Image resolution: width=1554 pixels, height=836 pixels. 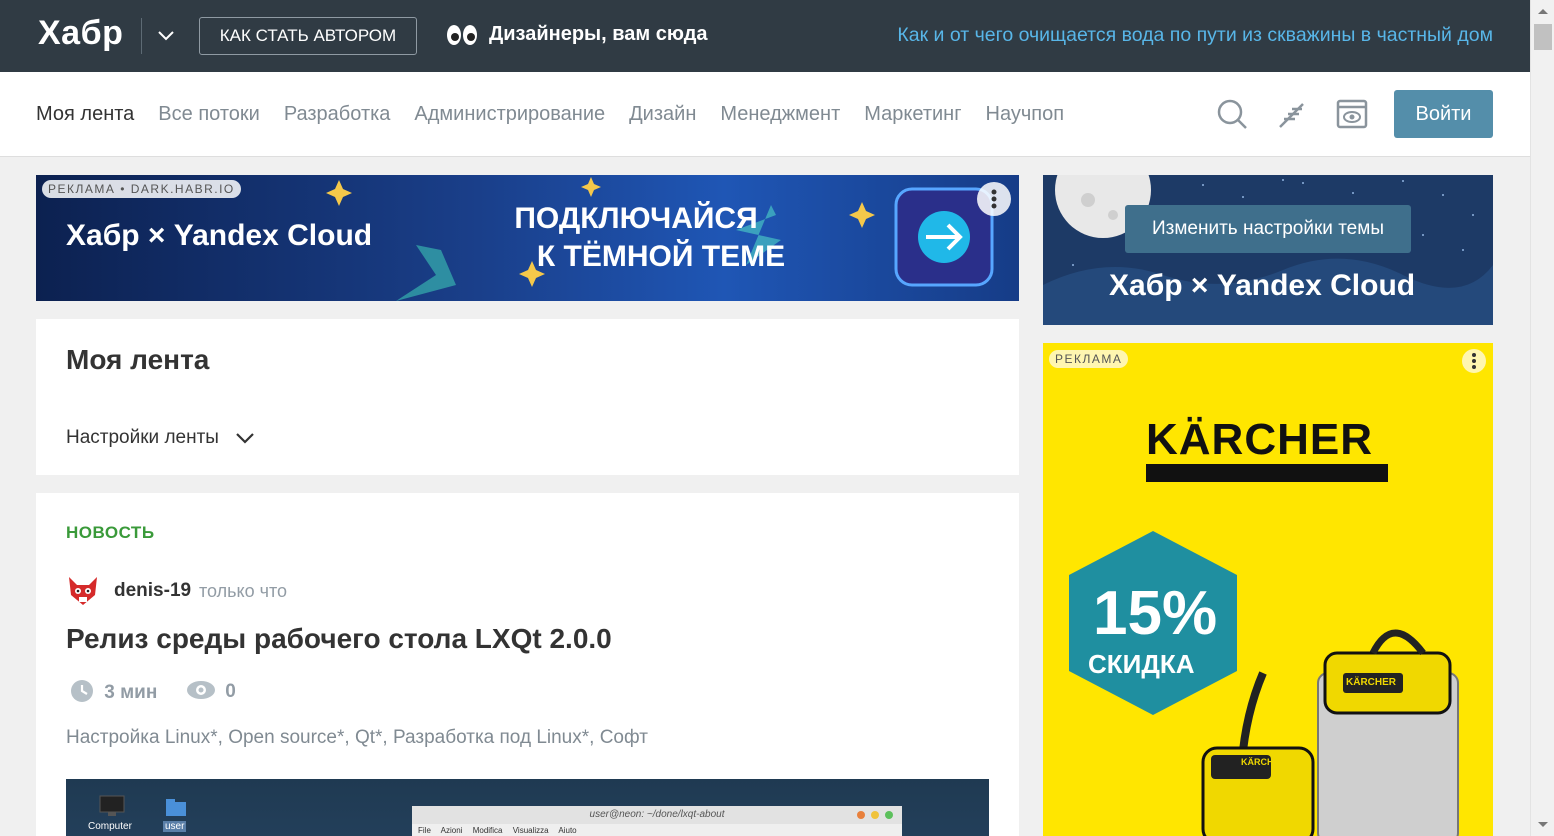 What do you see at coordinates (286, 737) in the screenshot?
I see `hub-link: Open source*` at bounding box center [286, 737].